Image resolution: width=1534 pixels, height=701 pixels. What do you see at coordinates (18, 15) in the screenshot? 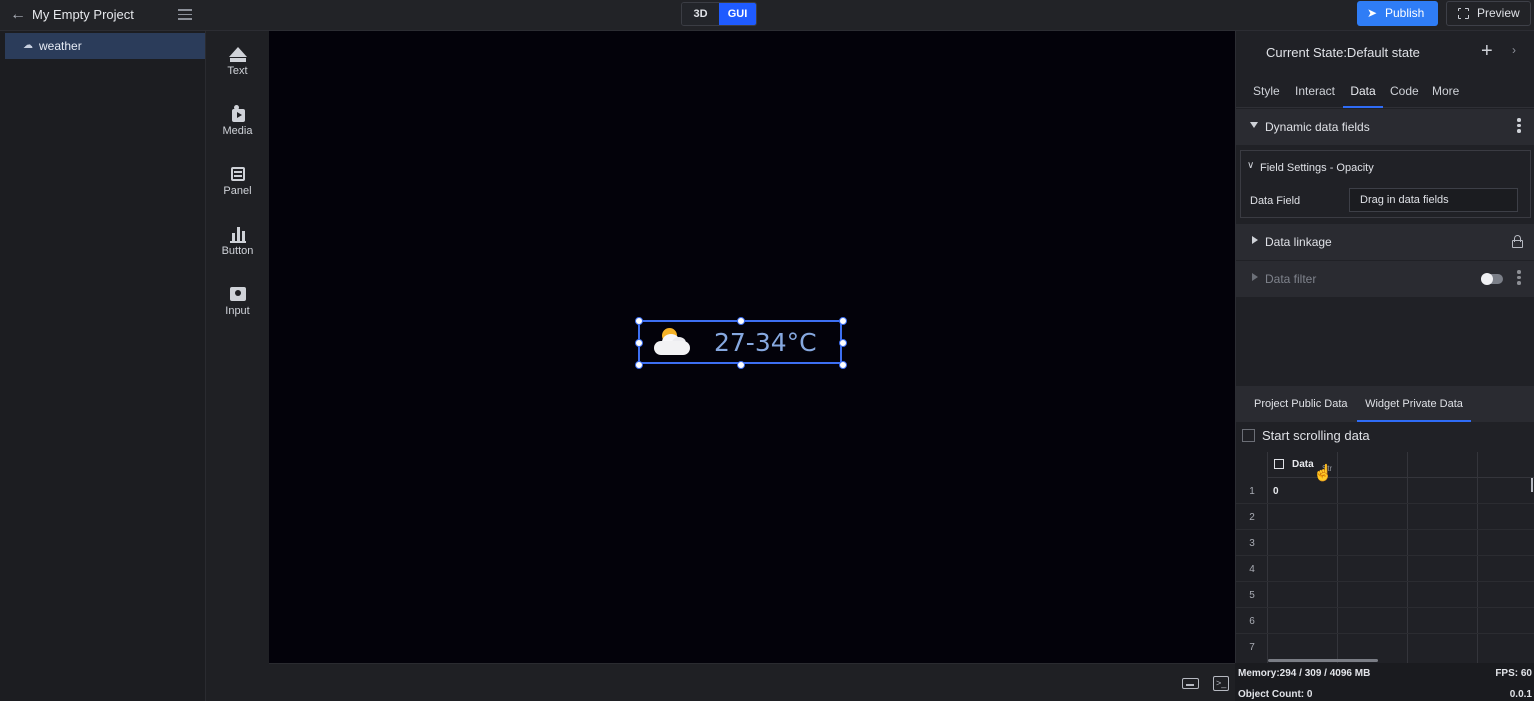
I see `back-arrow-icon: ←` at bounding box center [18, 15].